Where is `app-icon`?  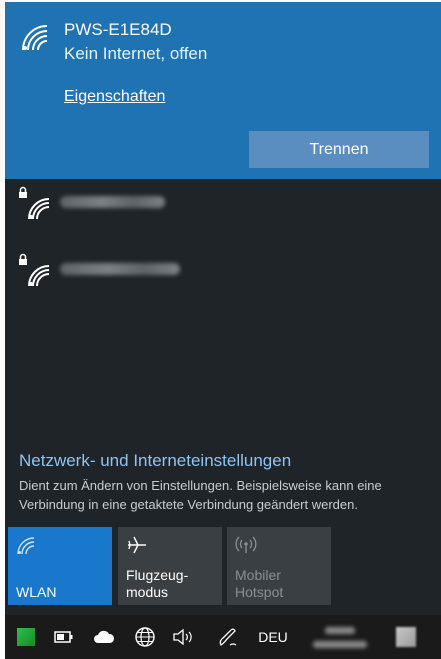
app-icon is located at coordinates (26, 637).